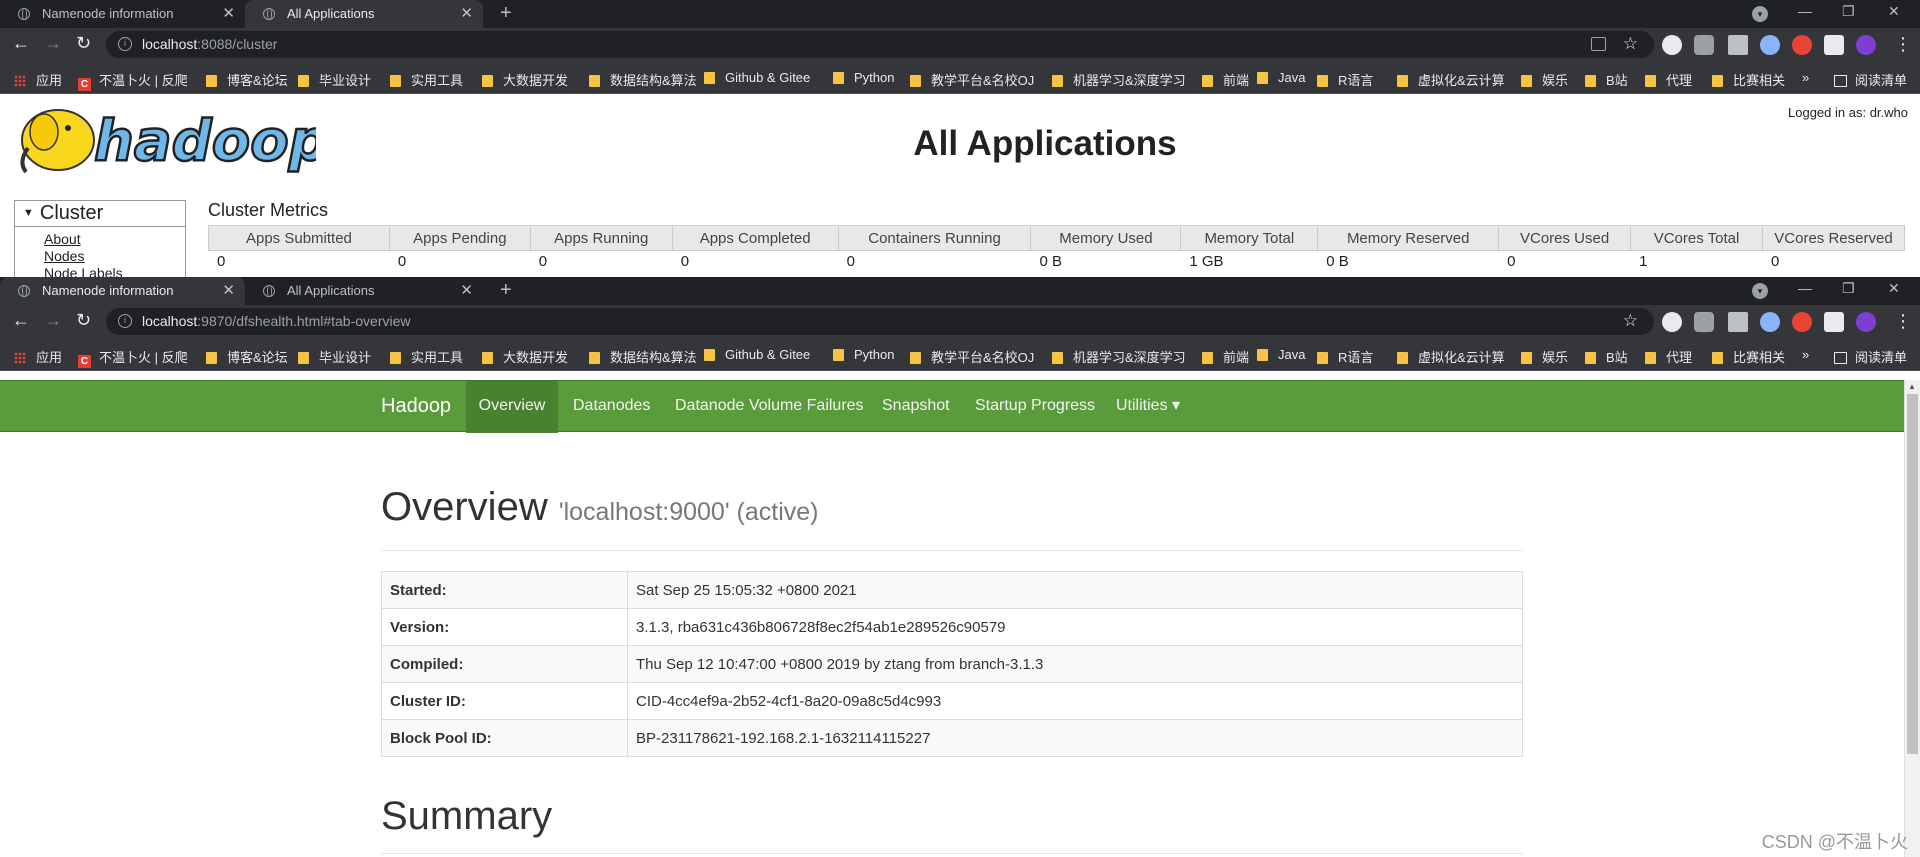  What do you see at coordinates (611, 407) in the screenshot?
I see `nav-datanodes: Datanodes` at bounding box center [611, 407].